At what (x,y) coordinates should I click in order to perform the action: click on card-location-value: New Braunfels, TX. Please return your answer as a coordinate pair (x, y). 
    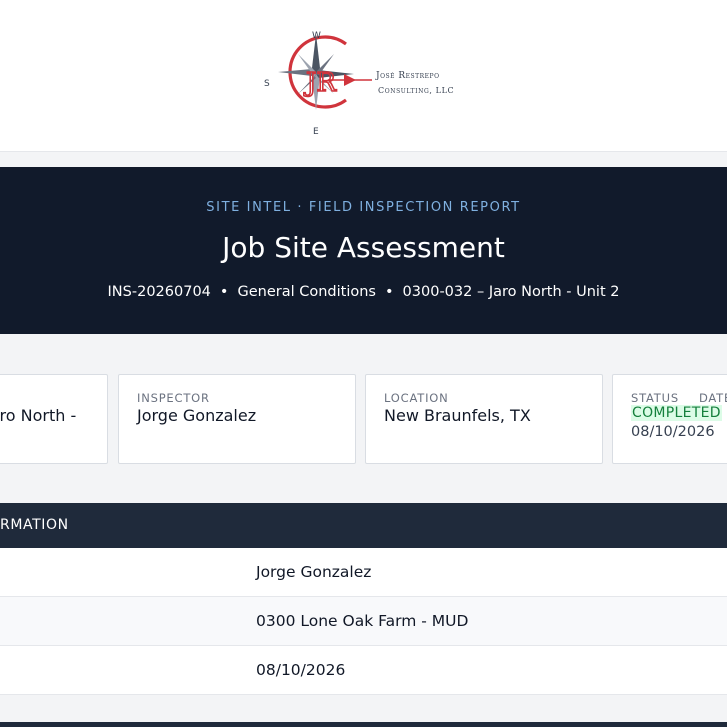
    Looking at the image, I should click on (457, 415).